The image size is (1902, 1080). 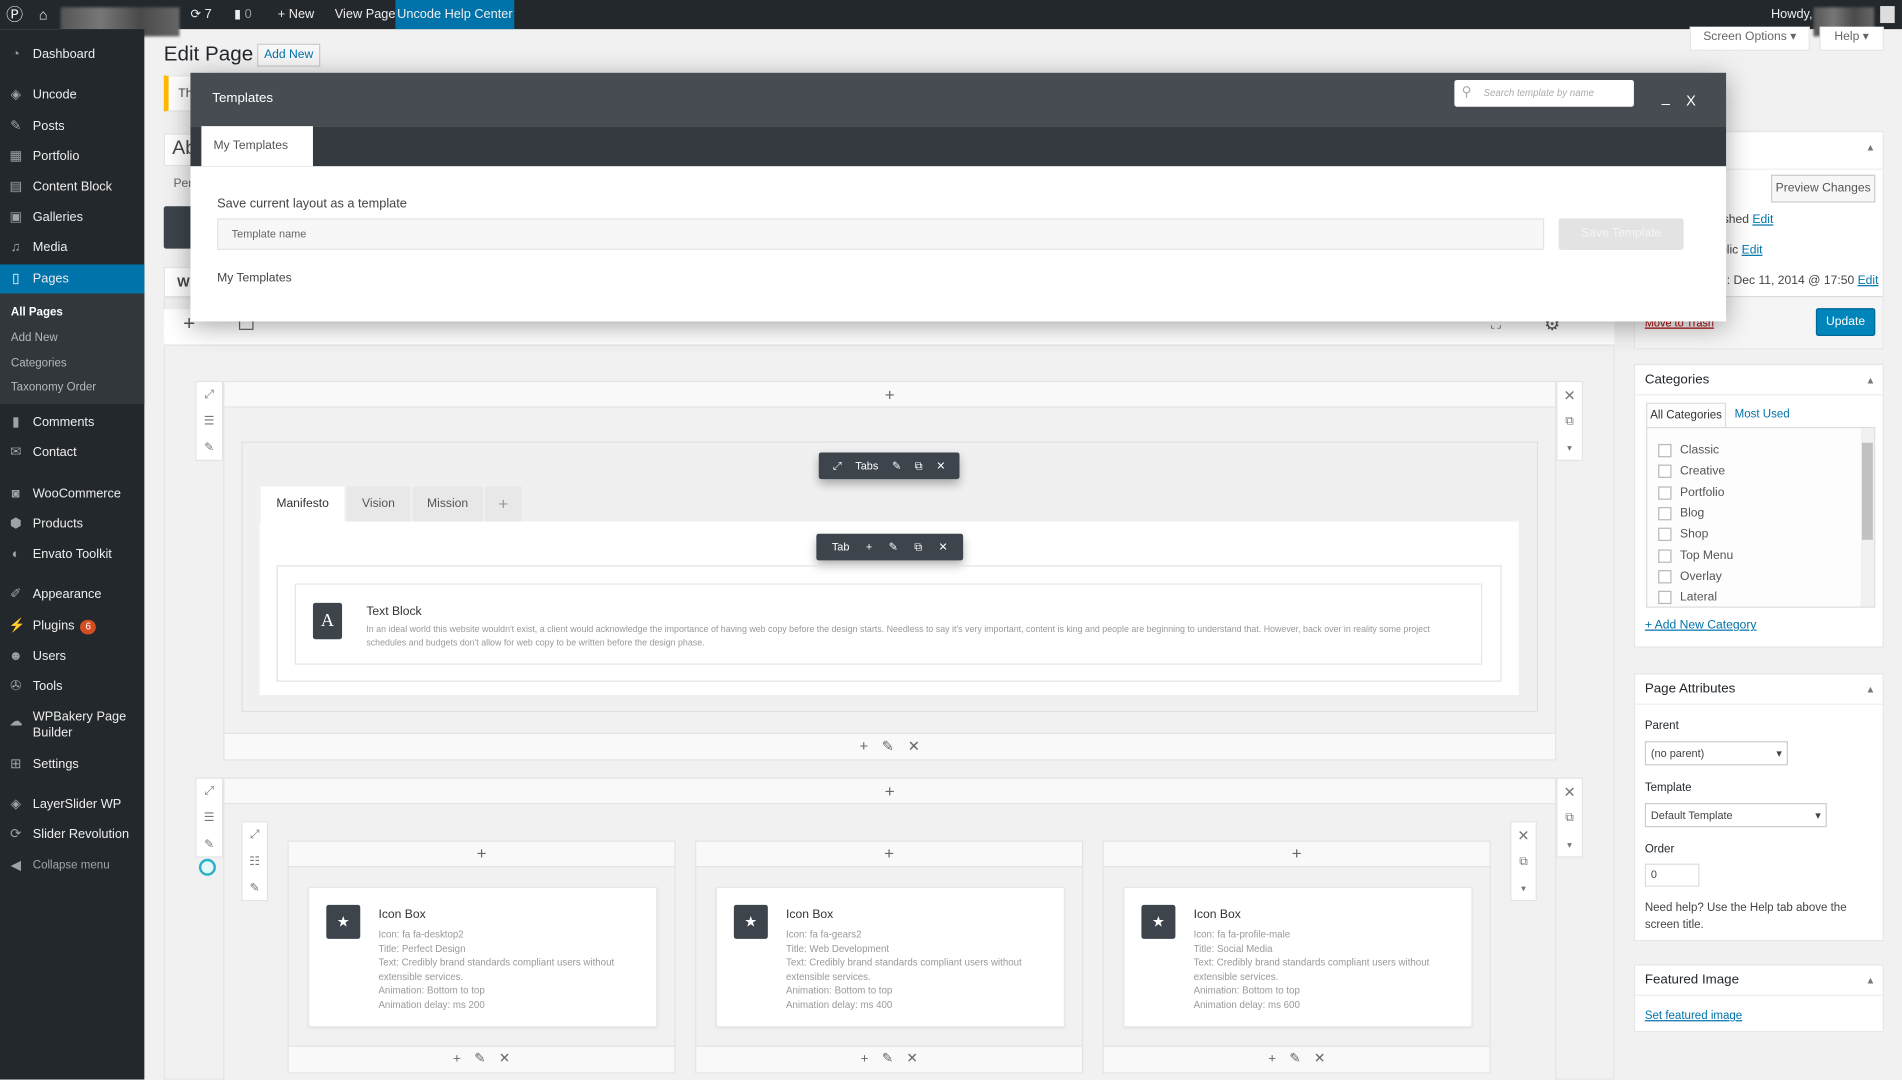 What do you see at coordinates (72, 656) in the screenshot?
I see `sidebar-item-users: ☻ Users` at bounding box center [72, 656].